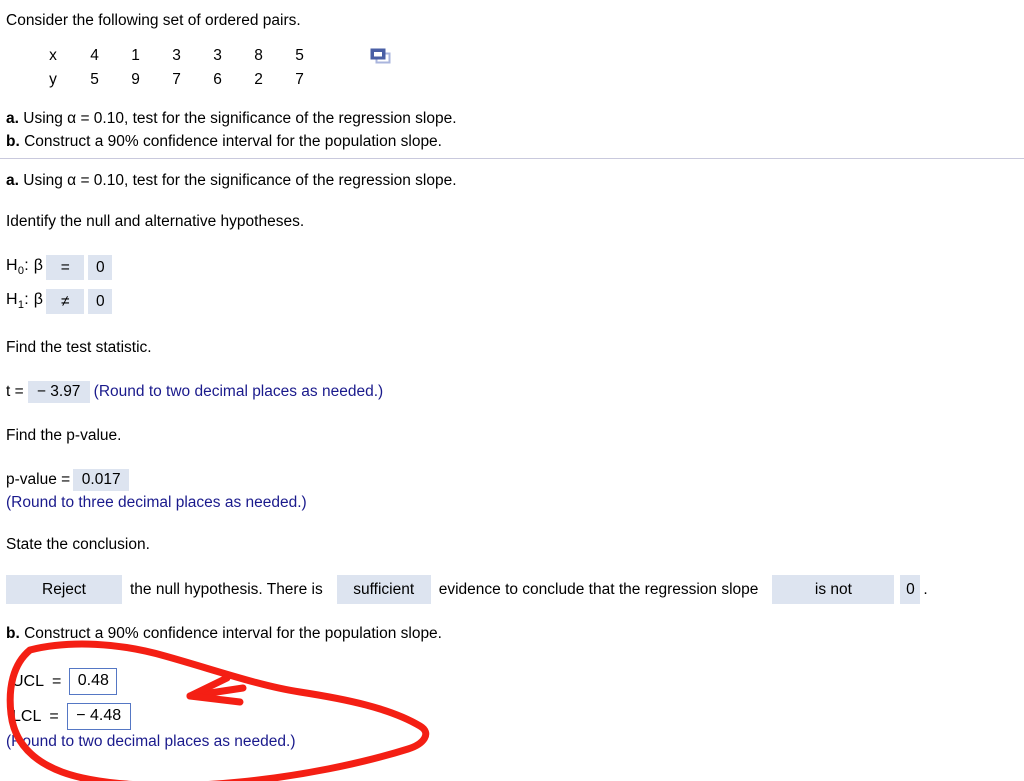  I want to click on alternative-hypothesis-operator-field: ≠, so click(65, 301).